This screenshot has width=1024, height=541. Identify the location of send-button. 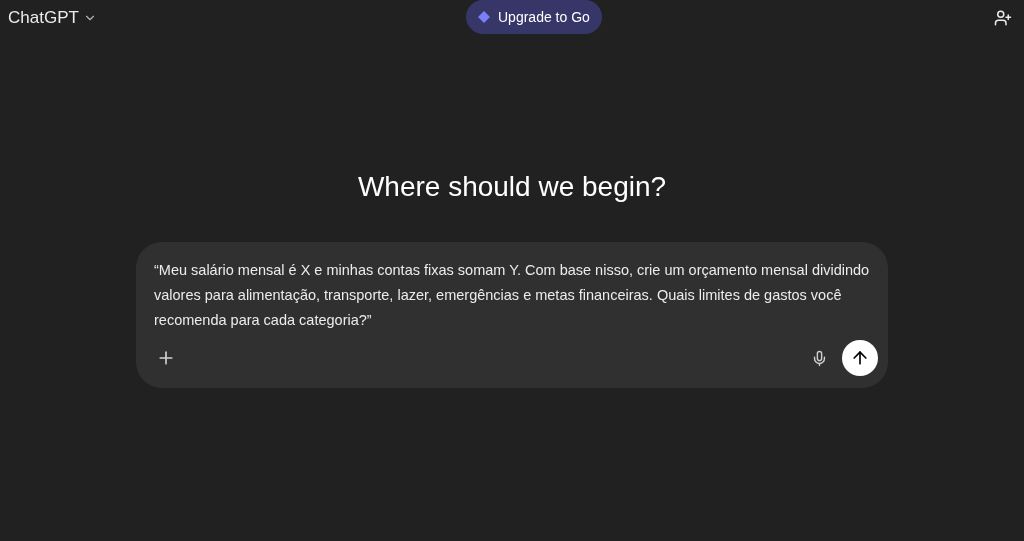
(860, 358).